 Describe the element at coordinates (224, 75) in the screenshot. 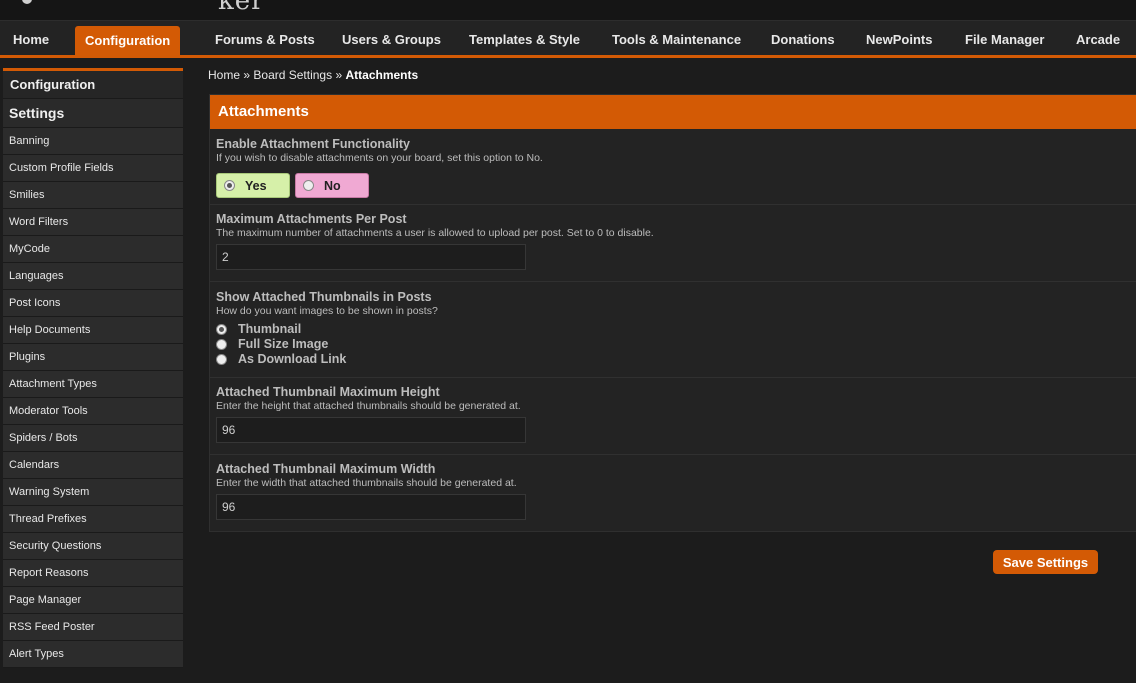

I see `breadcrumb-home: Home` at that location.